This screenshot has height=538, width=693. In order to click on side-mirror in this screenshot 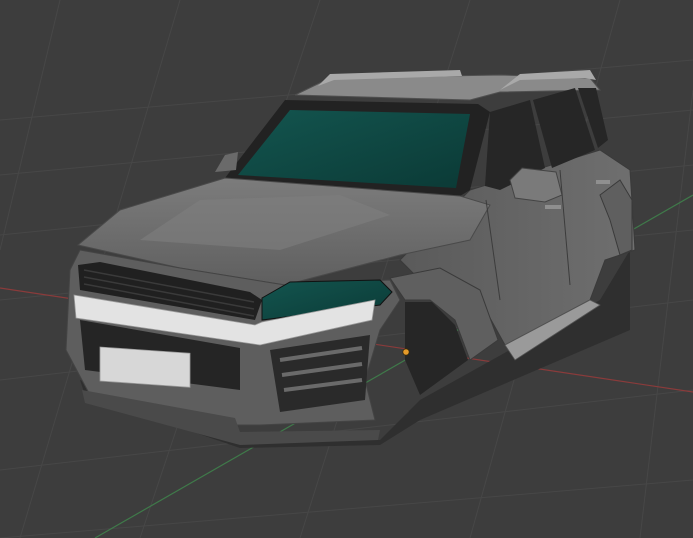, I will do `click(536, 185)`.